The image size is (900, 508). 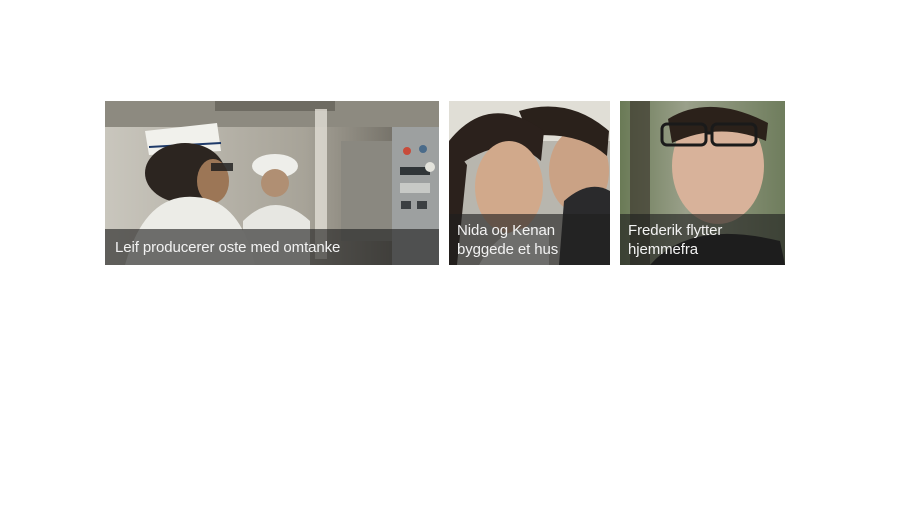 What do you see at coordinates (529, 183) in the screenshot?
I see `story-tile-house: Nida og Kenan byggede et hus` at bounding box center [529, 183].